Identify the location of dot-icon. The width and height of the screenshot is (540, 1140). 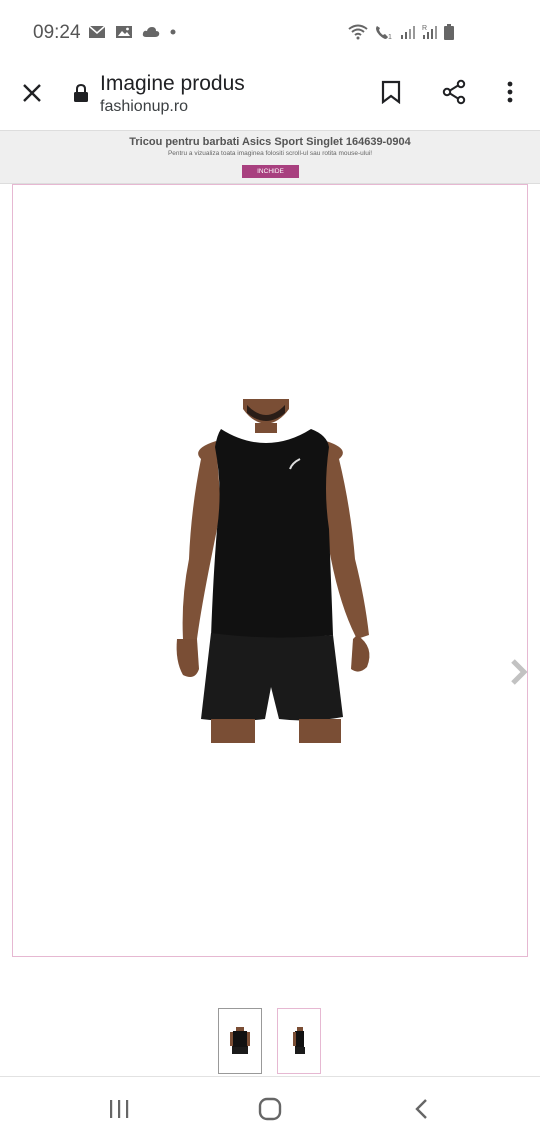
(173, 32).